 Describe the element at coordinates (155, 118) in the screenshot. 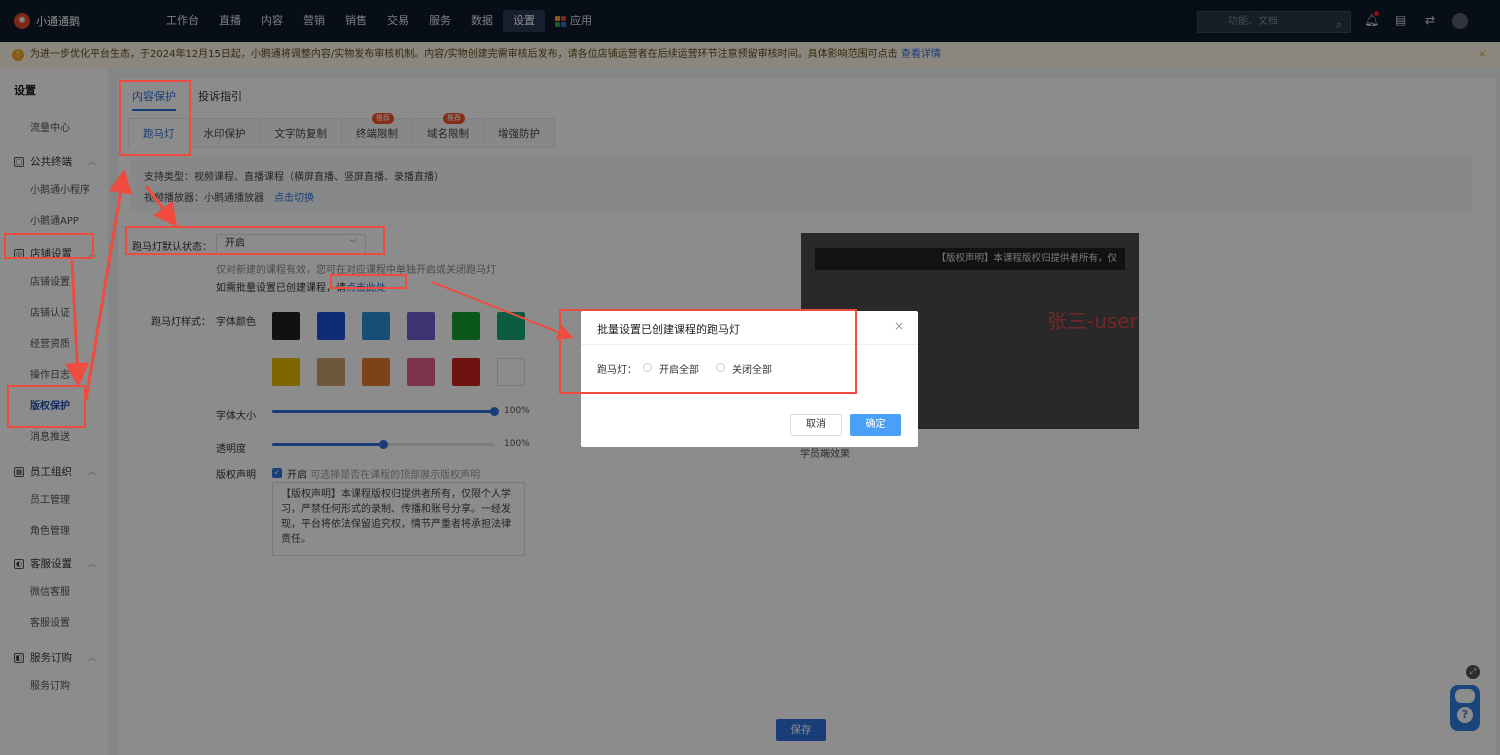

I see `annotation-box-tabs` at that location.